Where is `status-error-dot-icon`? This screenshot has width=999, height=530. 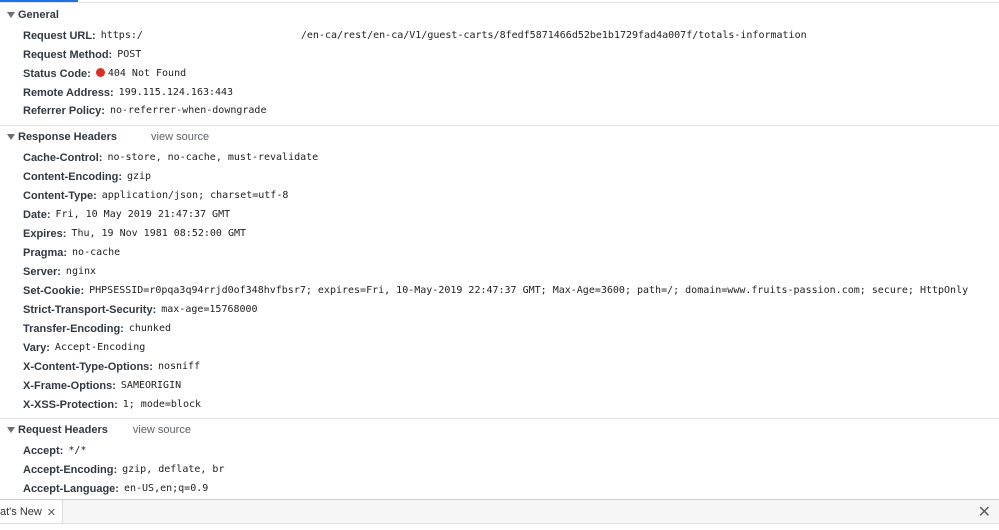 status-error-dot-icon is located at coordinates (100, 72).